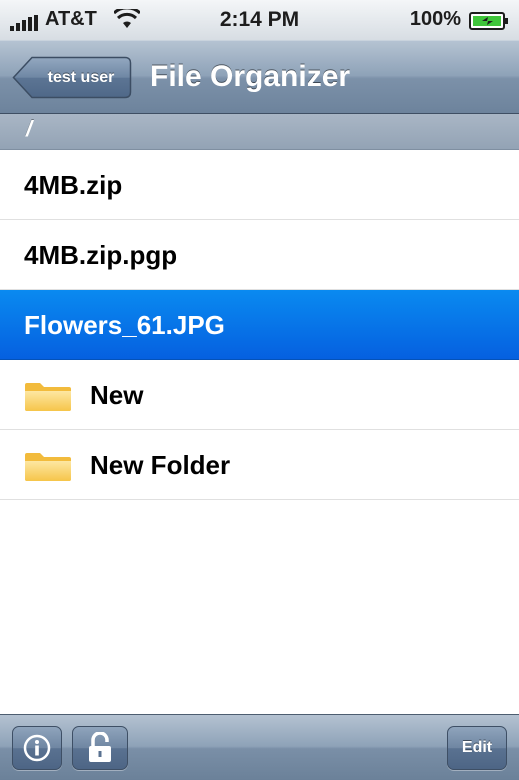 This screenshot has height=780, width=519. Describe the element at coordinates (259, 132) in the screenshot. I see `path-header: /` at that location.